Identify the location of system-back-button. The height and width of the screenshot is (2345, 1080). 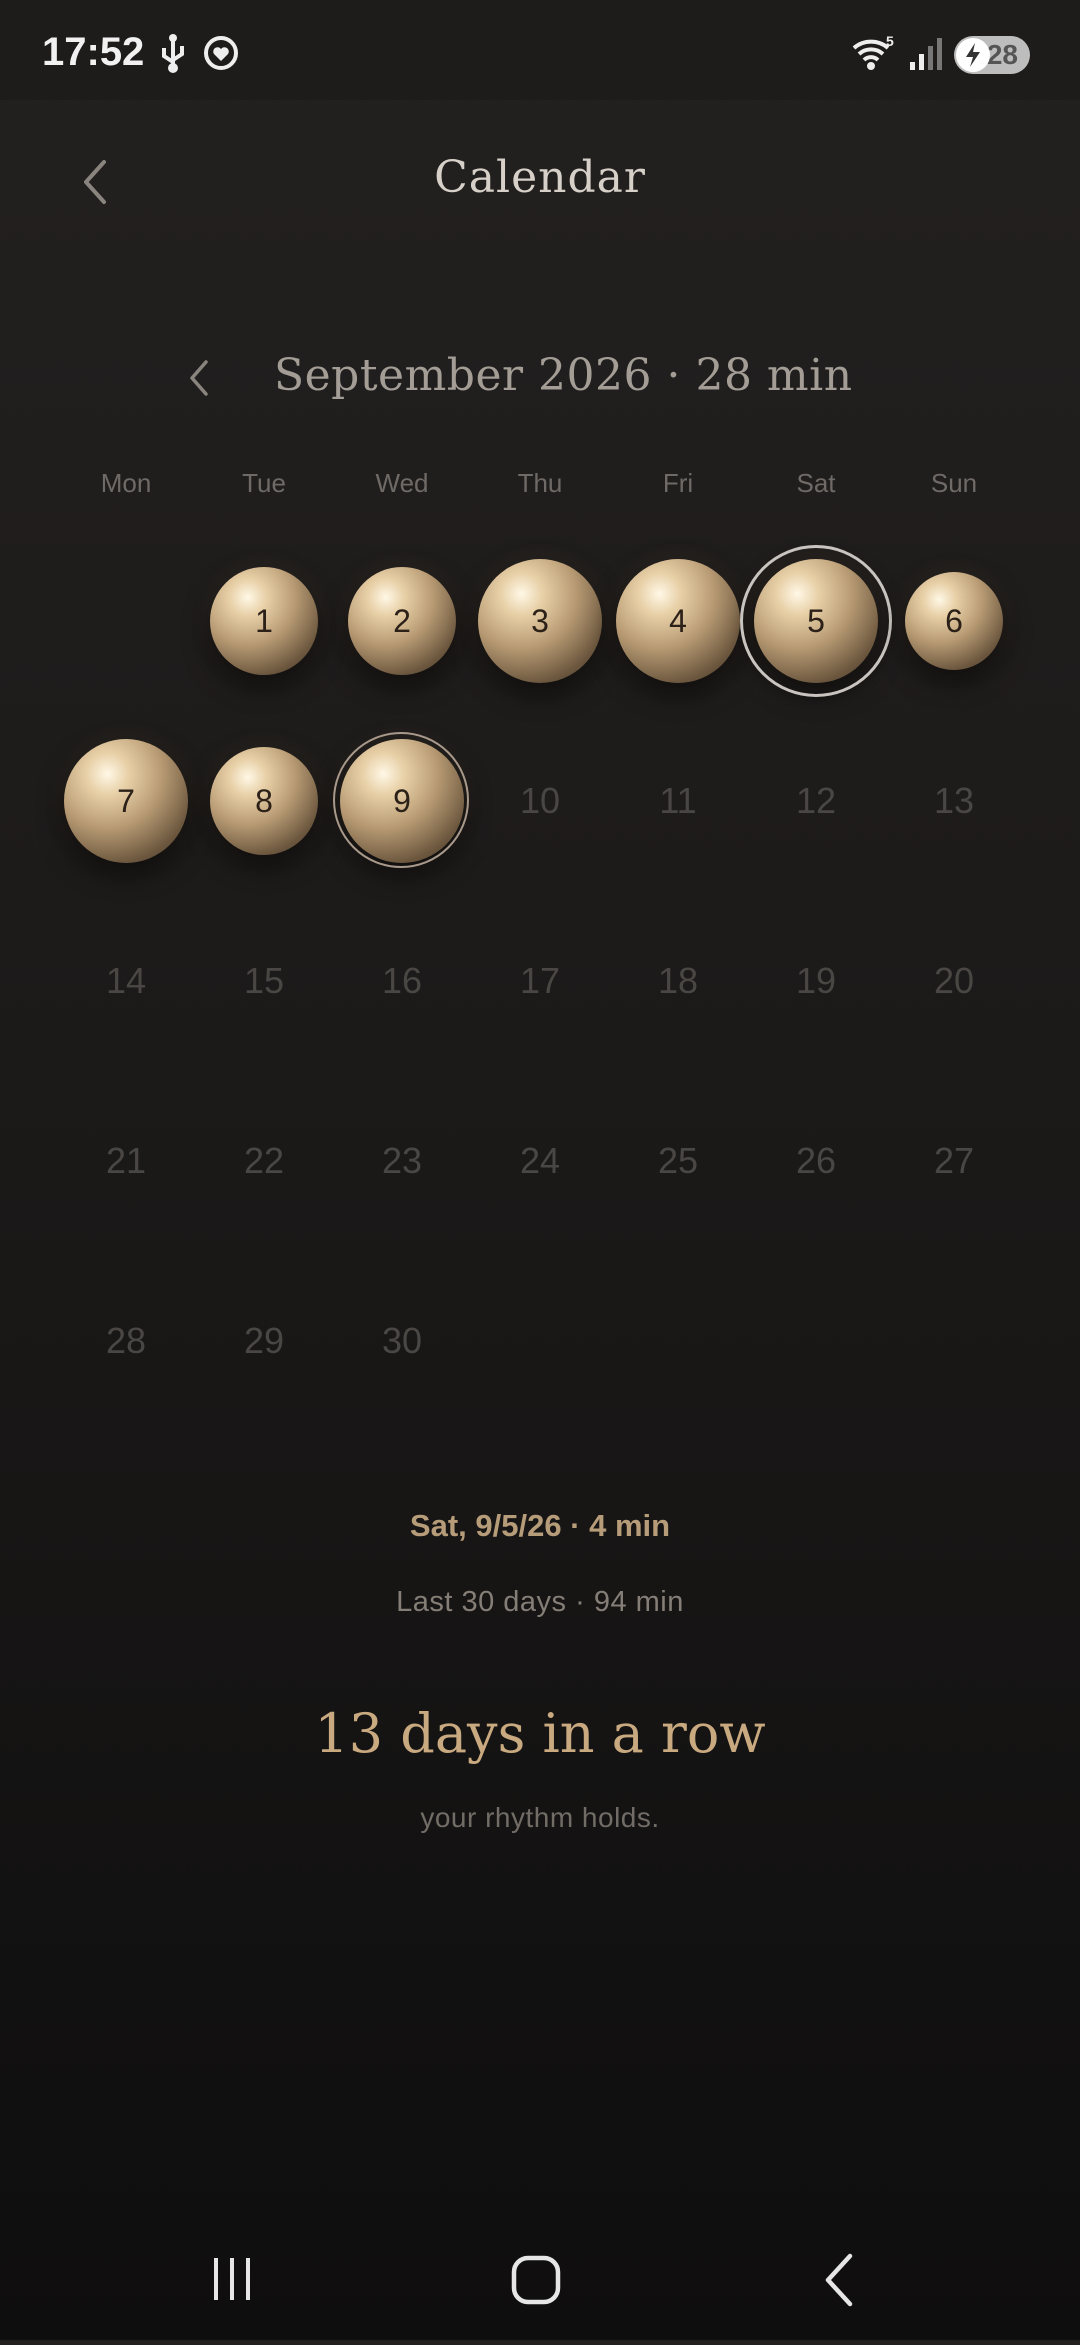
(840, 2280).